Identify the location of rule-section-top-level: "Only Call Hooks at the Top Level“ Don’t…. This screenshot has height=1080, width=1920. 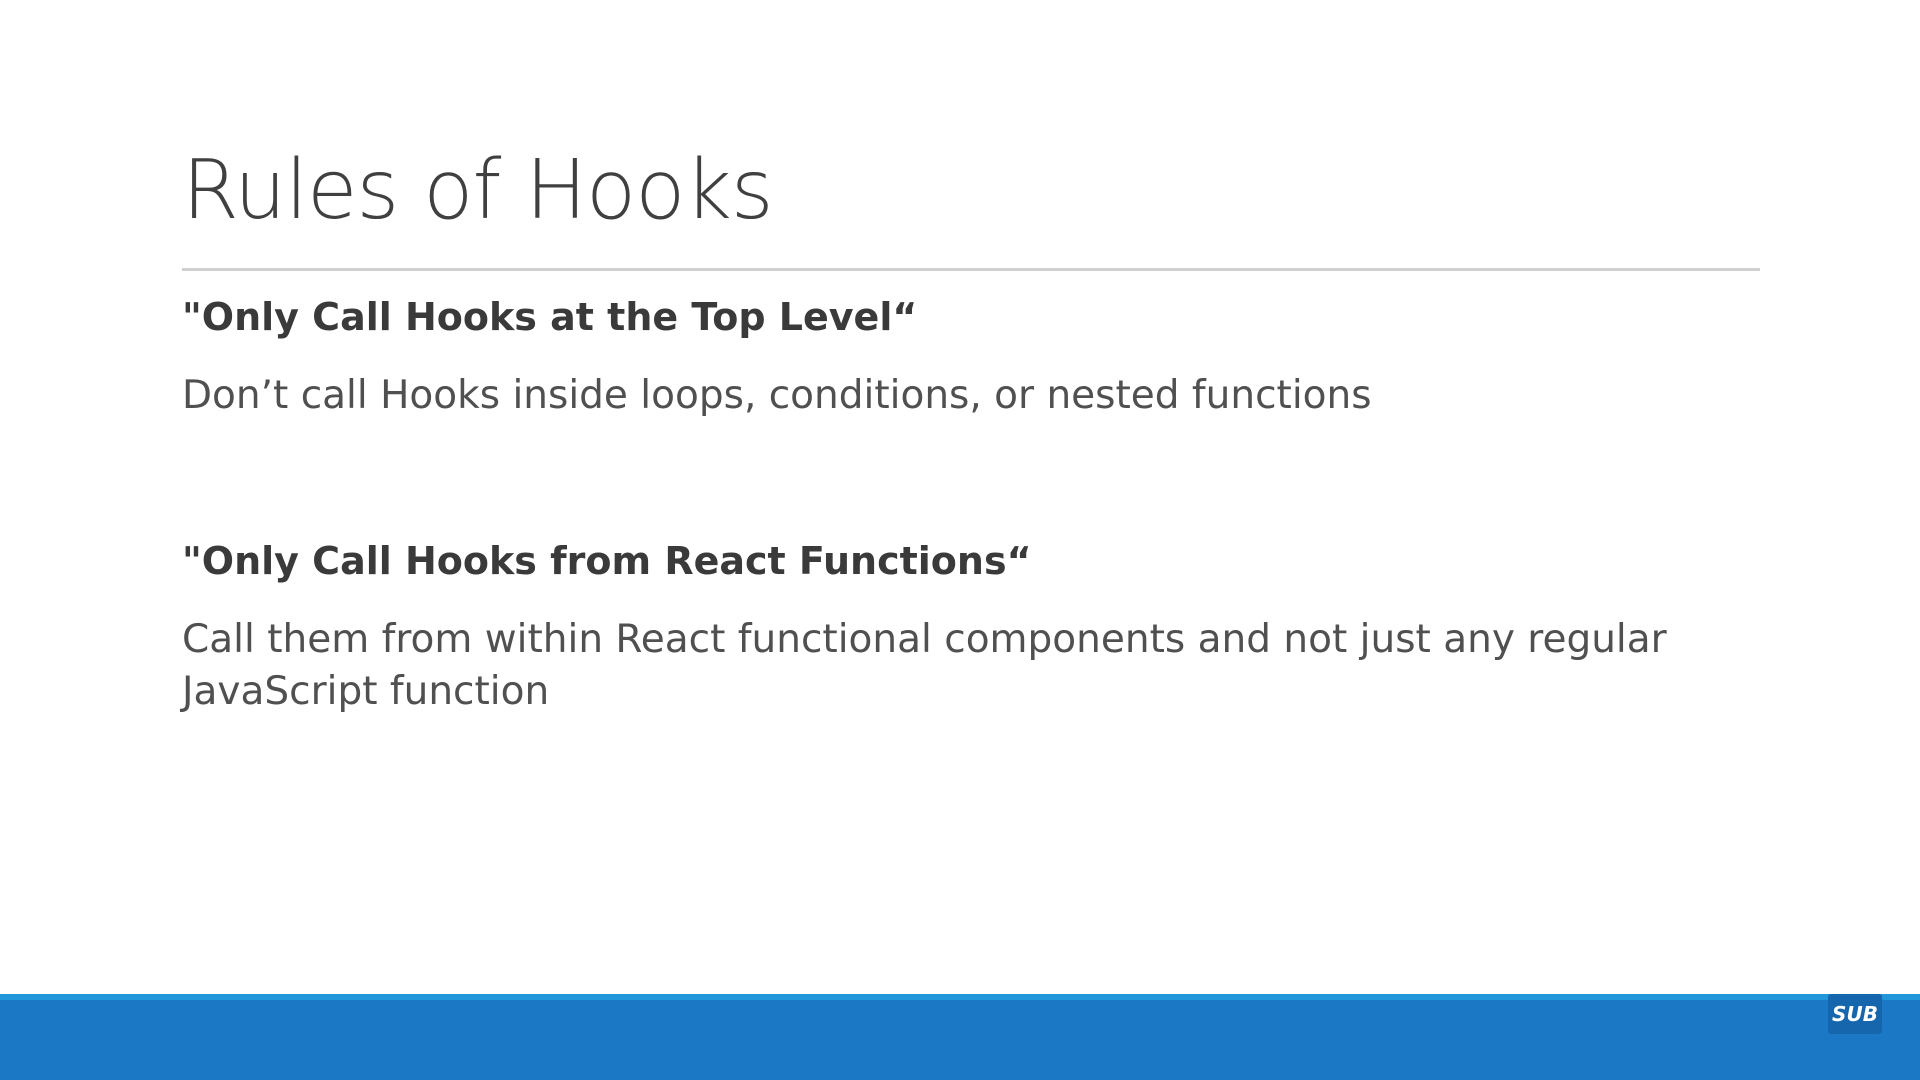
(962, 358).